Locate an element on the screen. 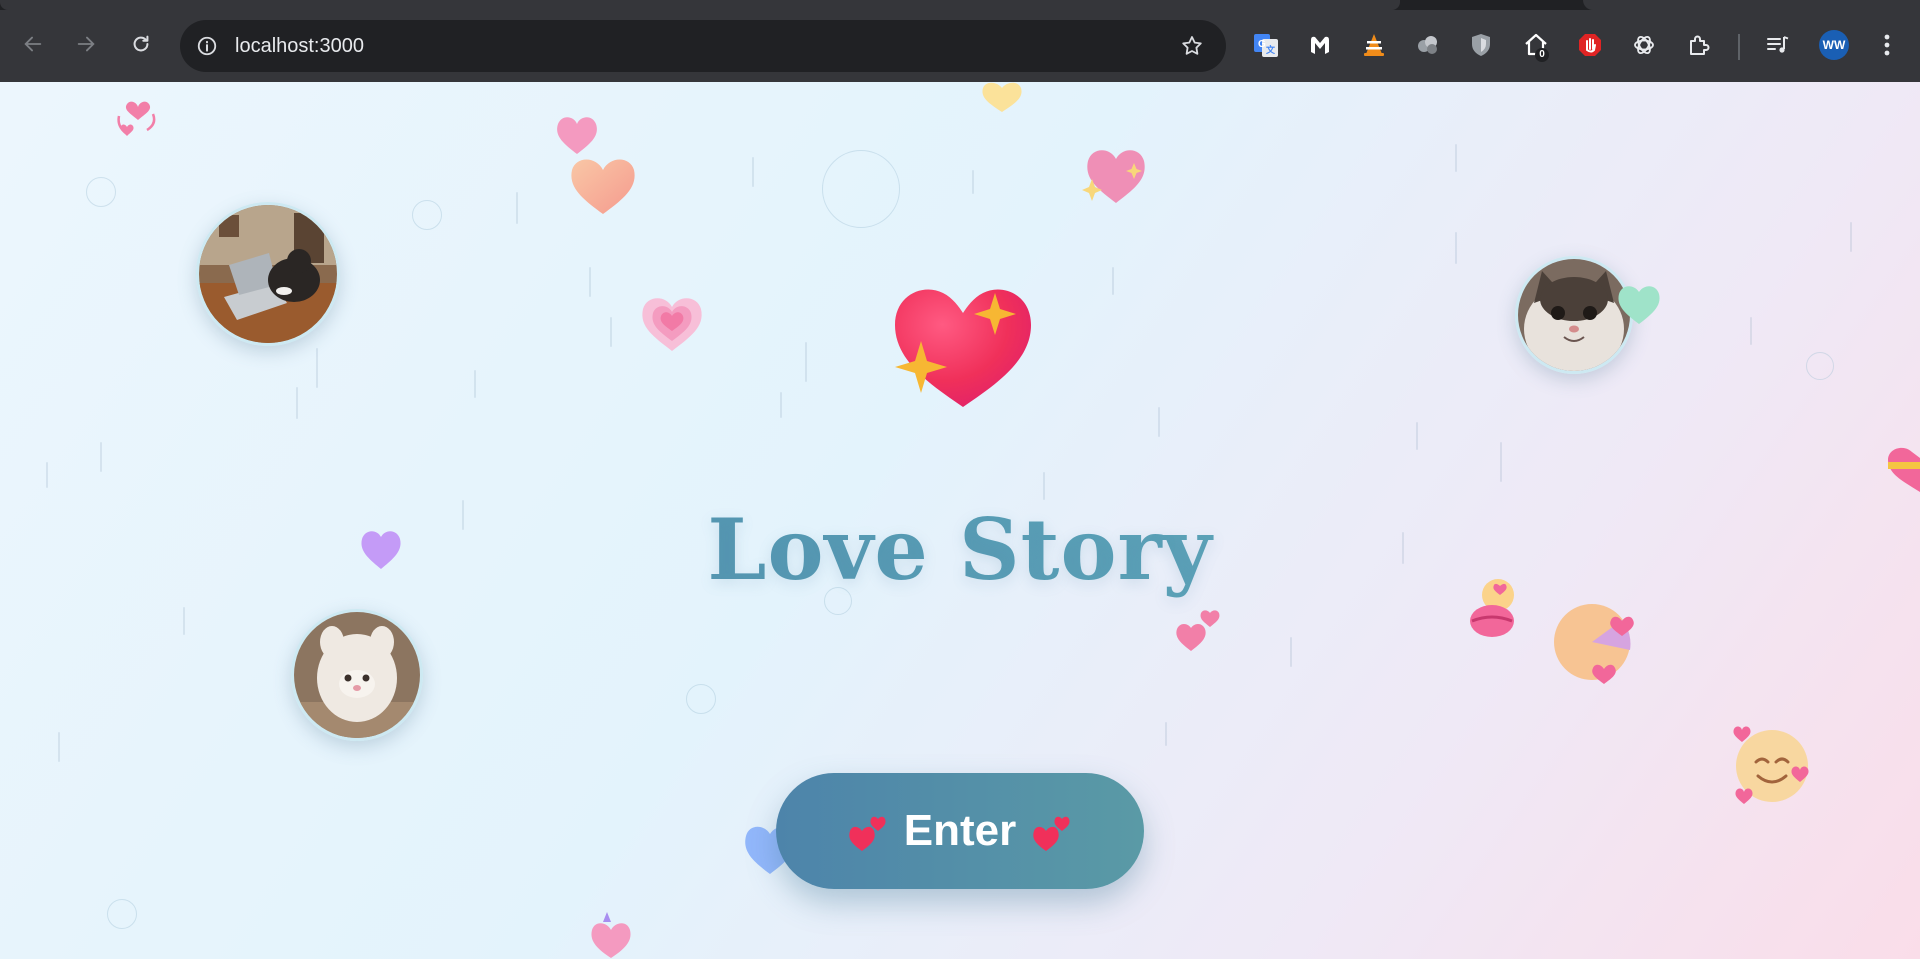  smiling-face-hearts-icon is located at coordinates (1771, 765).